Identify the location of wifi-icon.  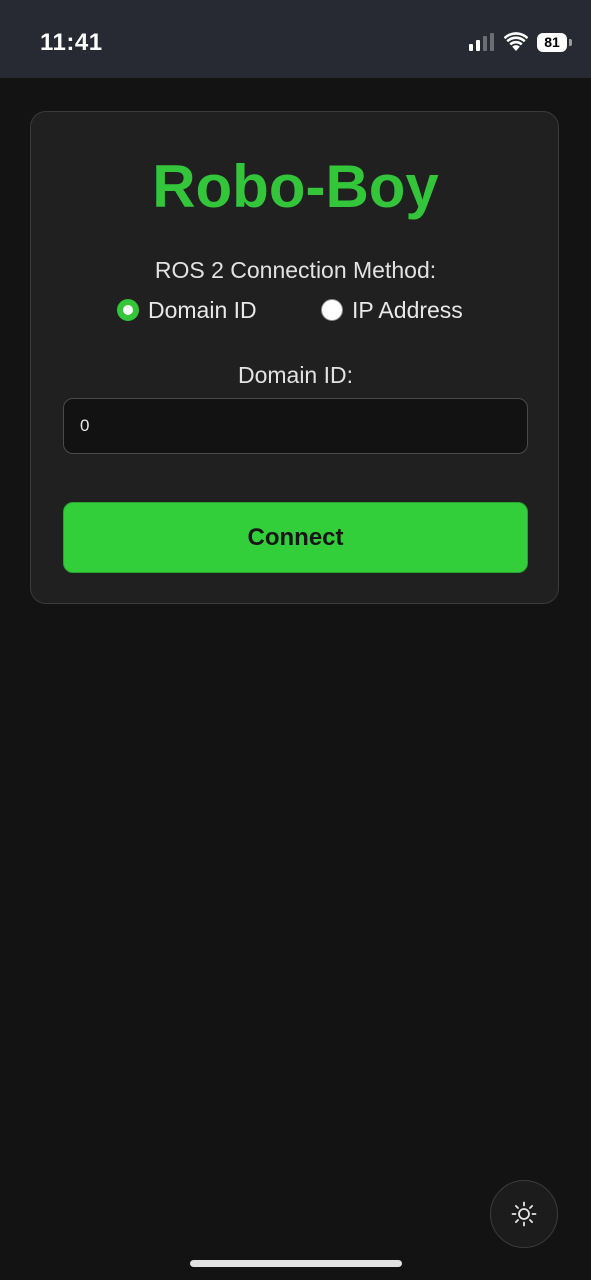
(516, 41).